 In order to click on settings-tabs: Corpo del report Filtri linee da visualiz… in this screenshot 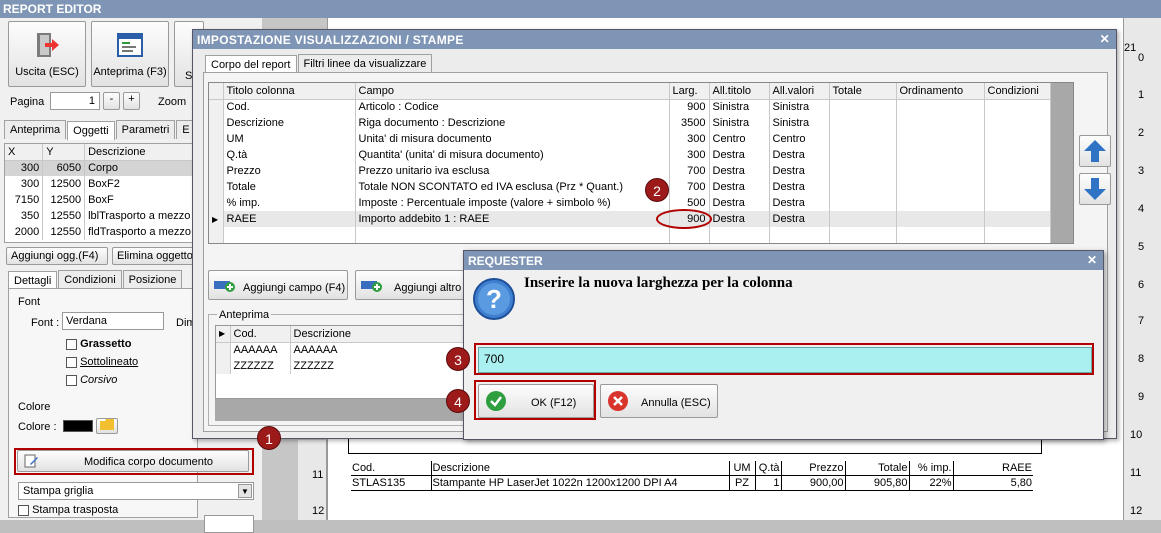, I will do `click(319, 64)`.